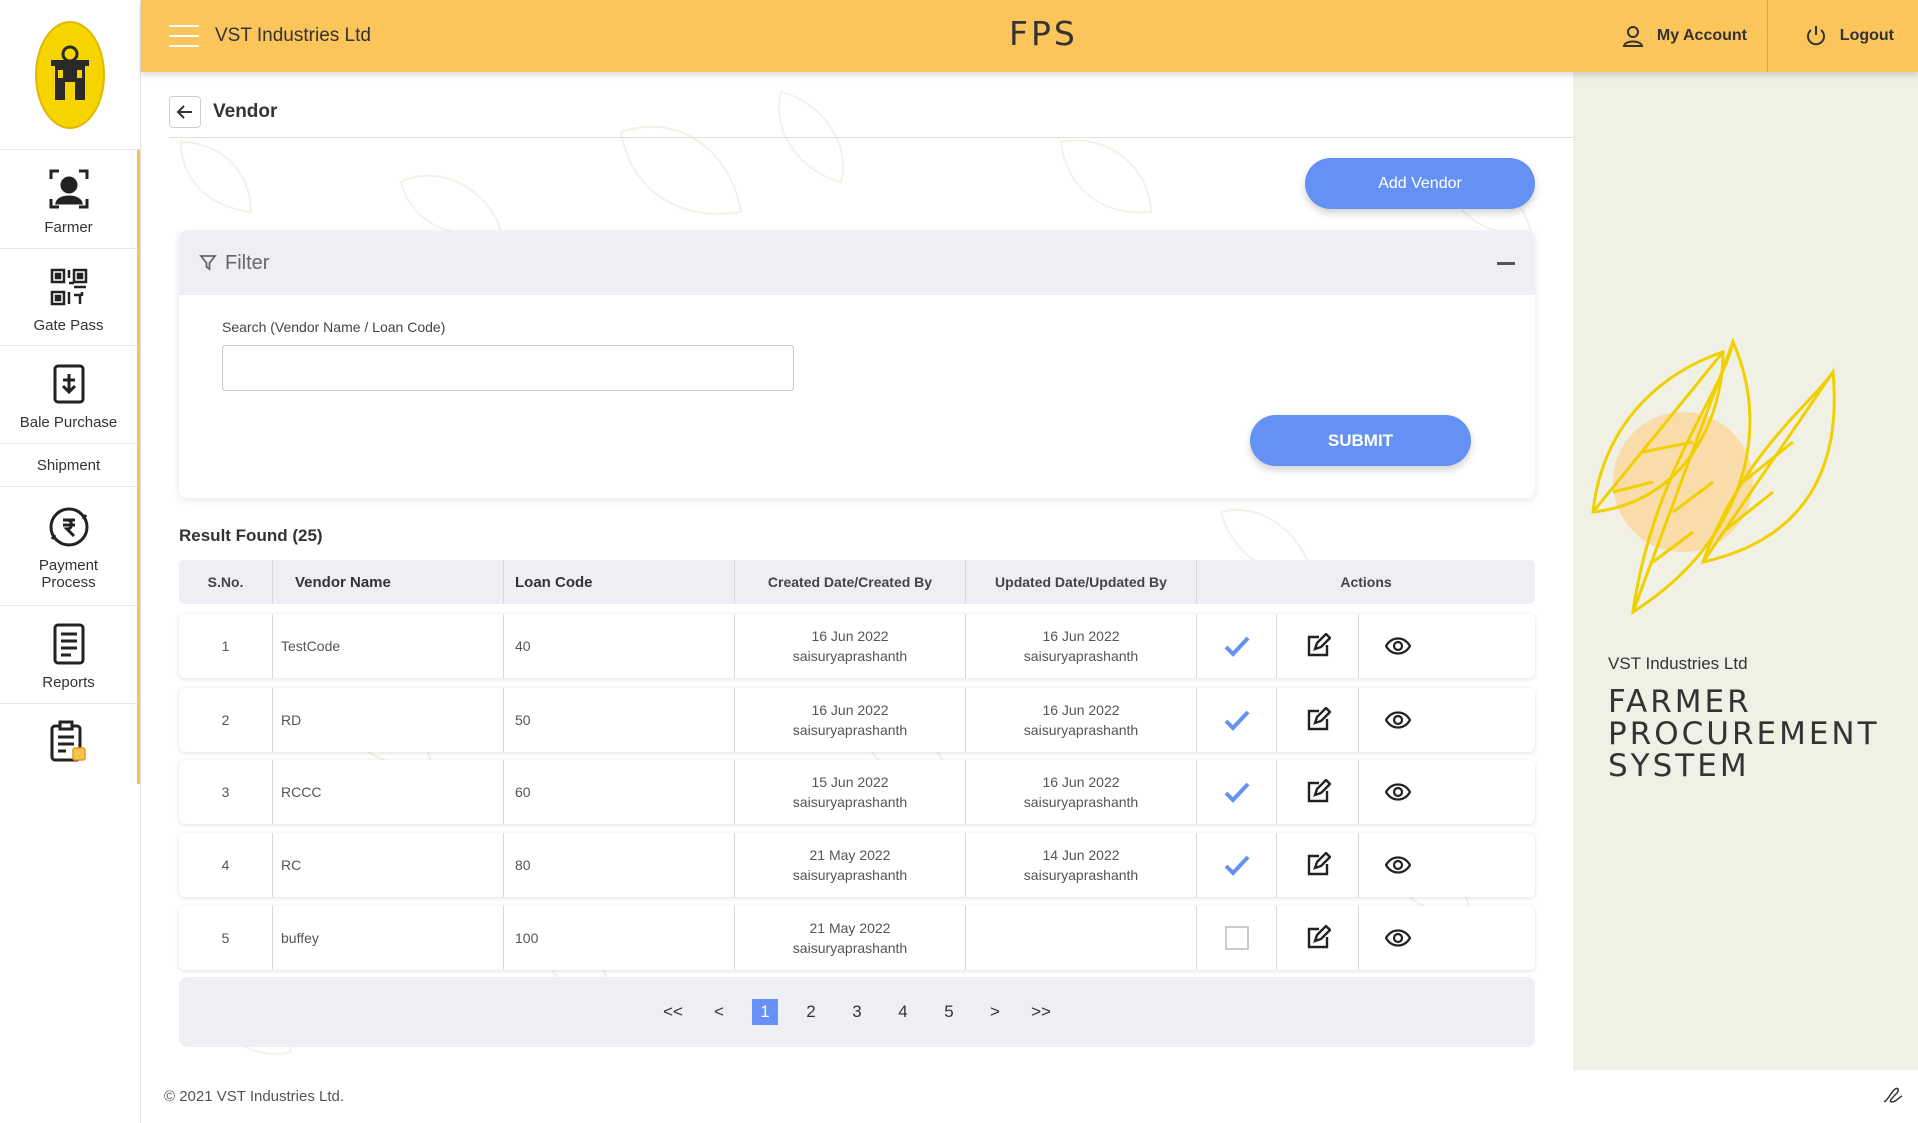 The width and height of the screenshot is (1918, 1123). I want to click on sidebar-item-farmer: Farmer, so click(68, 199).